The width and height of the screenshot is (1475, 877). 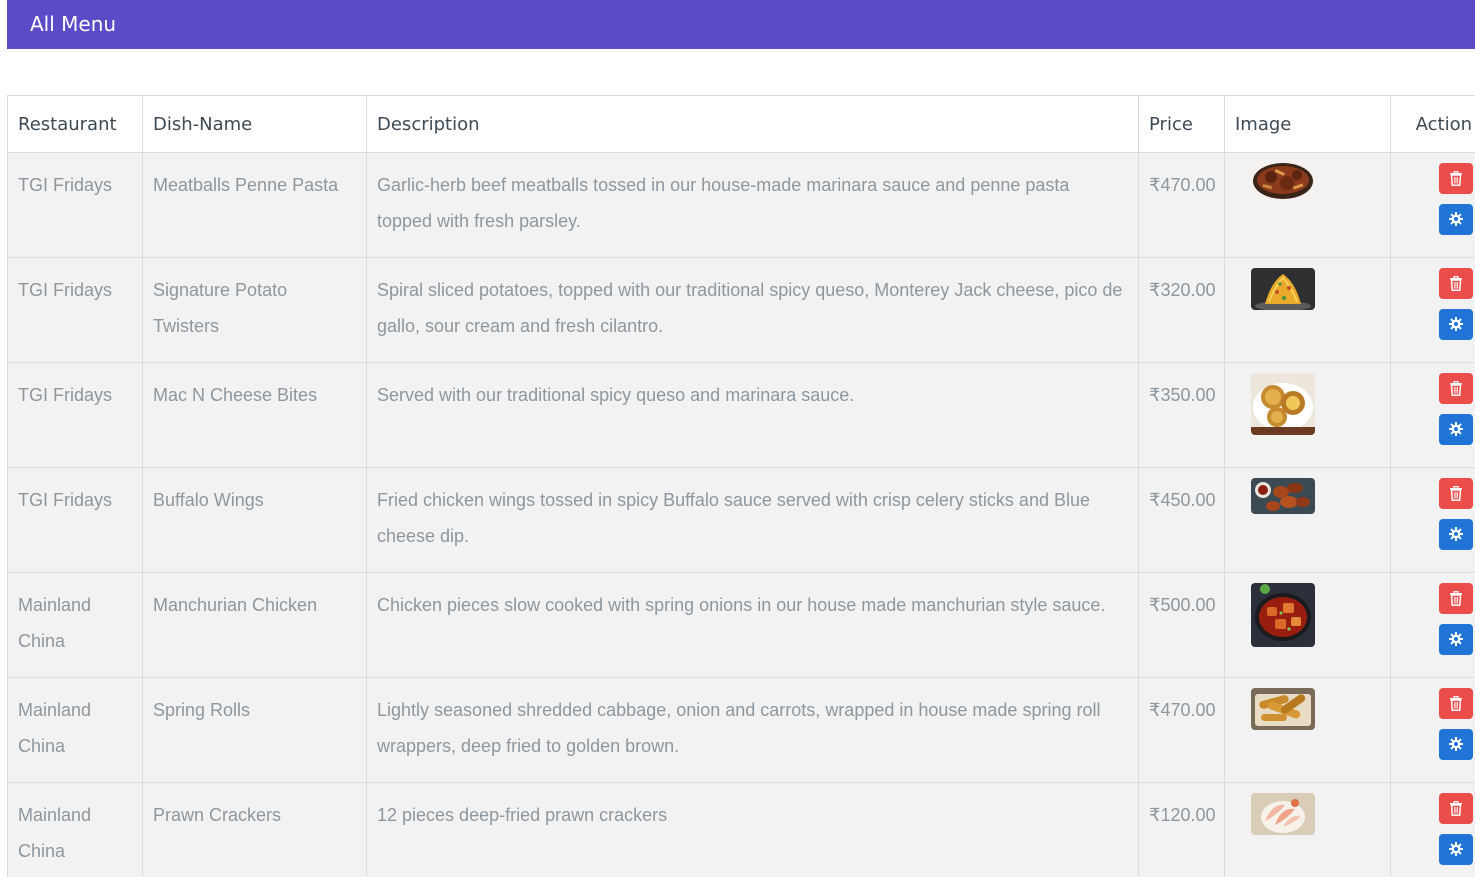 What do you see at coordinates (1283, 289) in the screenshot?
I see `potato-twisters-photo` at bounding box center [1283, 289].